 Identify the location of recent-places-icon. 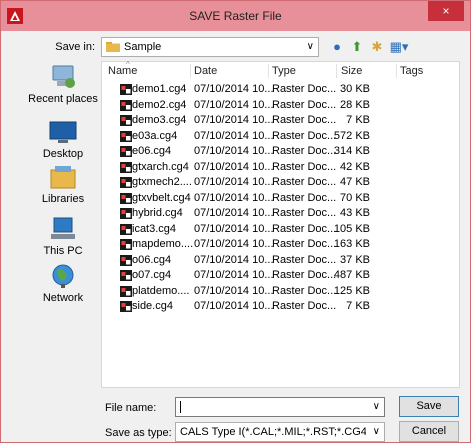
(63, 76).